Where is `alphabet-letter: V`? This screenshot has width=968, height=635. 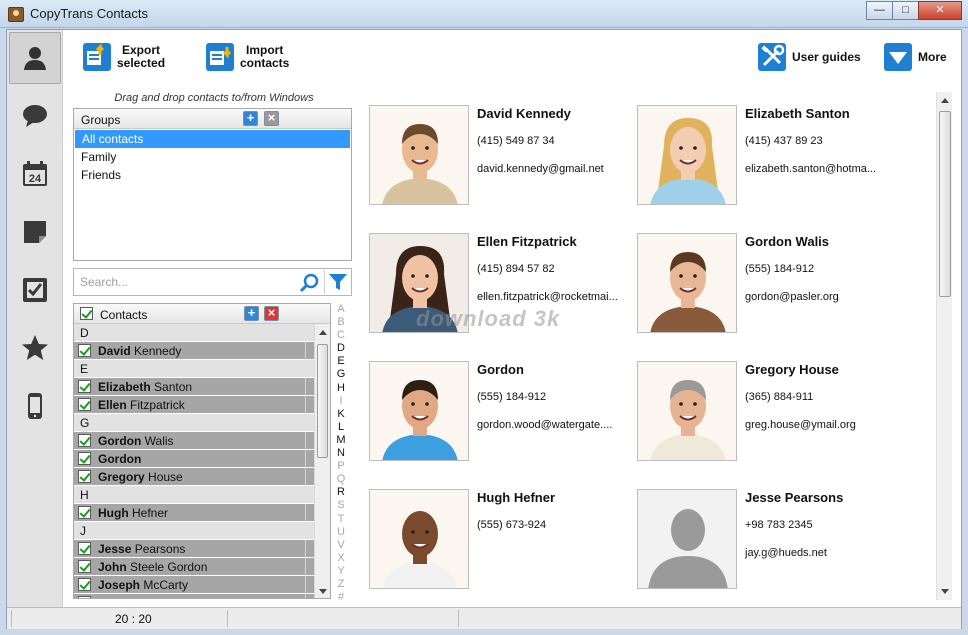
alphabet-letter: V is located at coordinates (341, 545).